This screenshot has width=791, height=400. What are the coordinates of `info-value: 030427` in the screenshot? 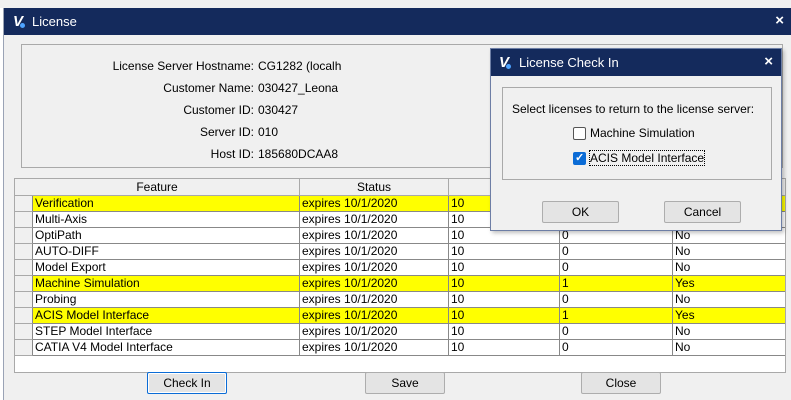 It's located at (278, 110).